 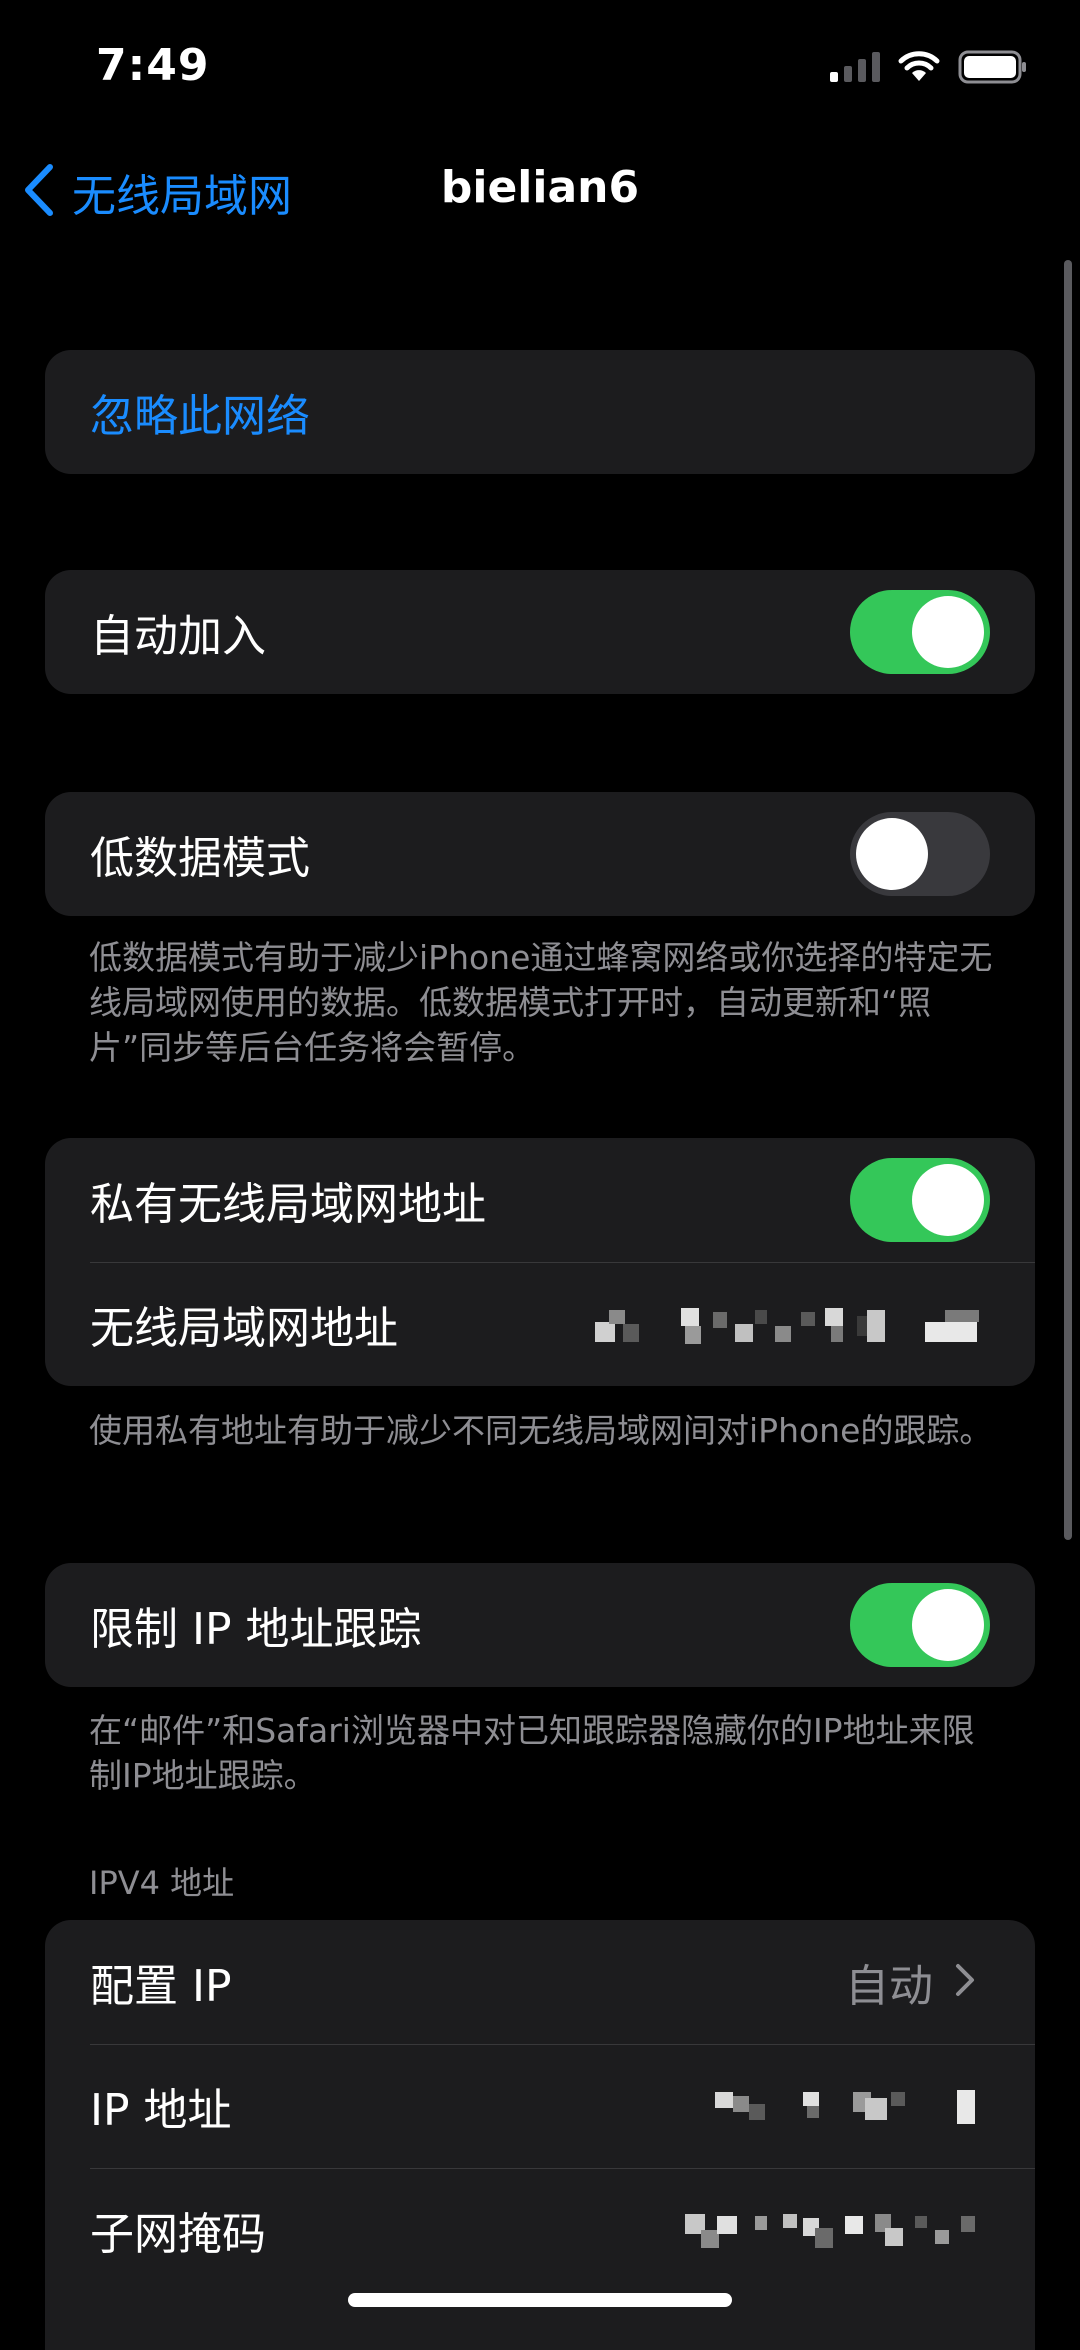 What do you see at coordinates (153, 65) in the screenshot?
I see `status-time: 7:49` at bounding box center [153, 65].